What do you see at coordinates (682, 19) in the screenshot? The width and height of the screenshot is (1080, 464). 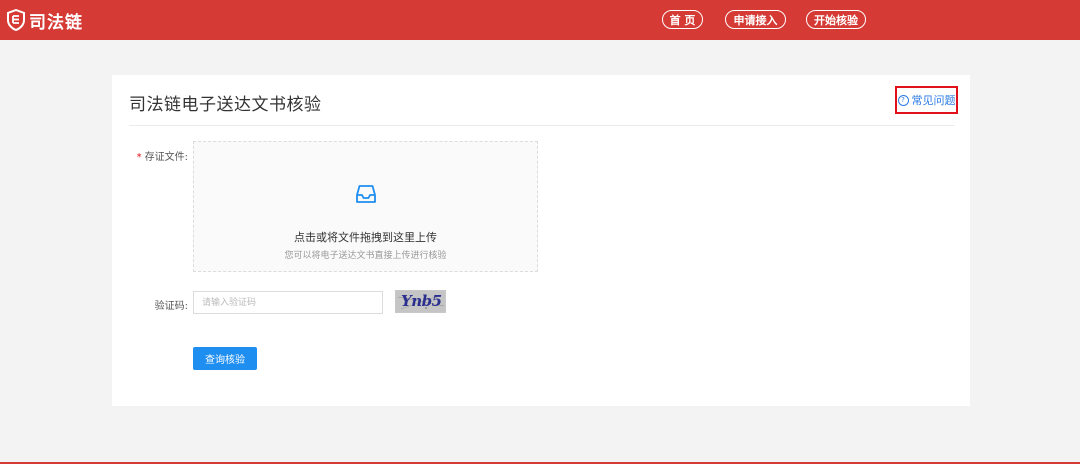 I see `nav-home-button: 首 页` at bounding box center [682, 19].